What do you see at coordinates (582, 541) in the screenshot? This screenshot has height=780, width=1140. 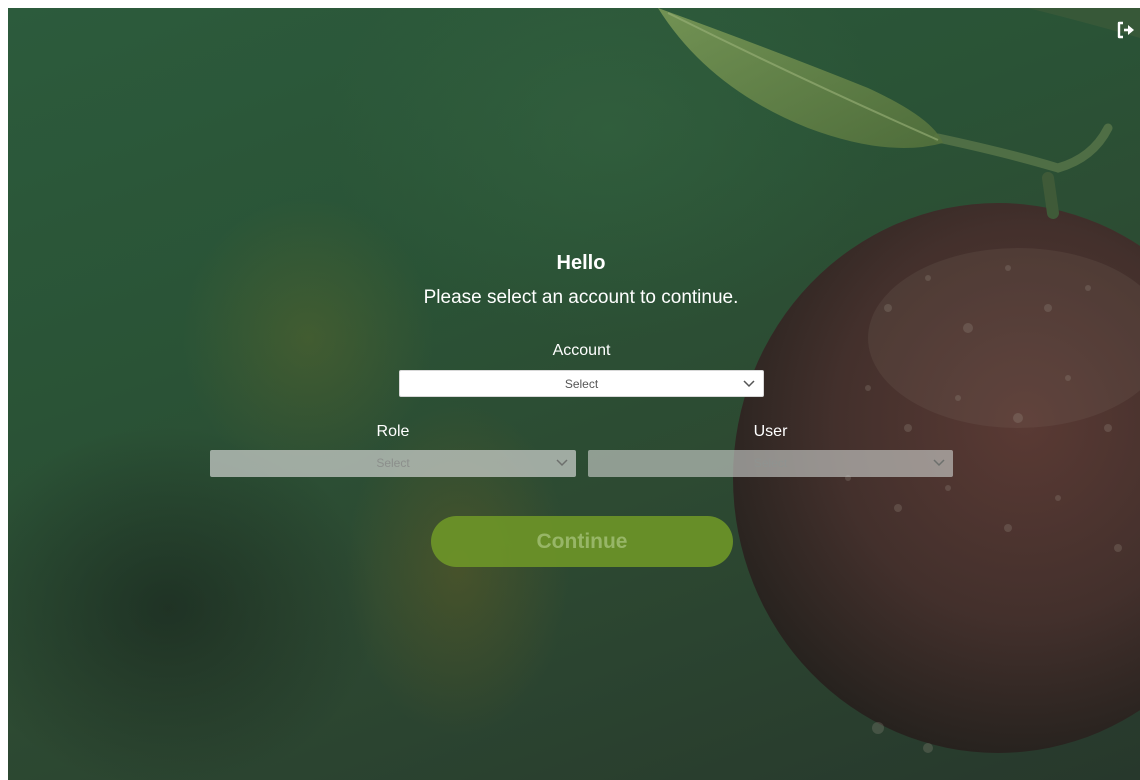 I see `continue-button: Continue` at bounding box center [582, 541].